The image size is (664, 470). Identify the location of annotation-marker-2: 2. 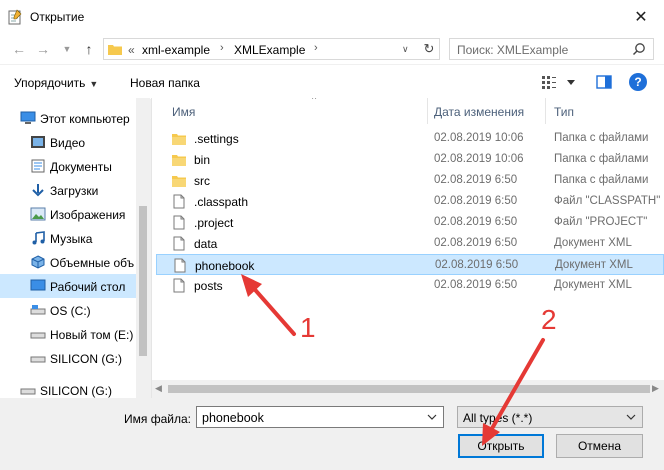
(549, 319).